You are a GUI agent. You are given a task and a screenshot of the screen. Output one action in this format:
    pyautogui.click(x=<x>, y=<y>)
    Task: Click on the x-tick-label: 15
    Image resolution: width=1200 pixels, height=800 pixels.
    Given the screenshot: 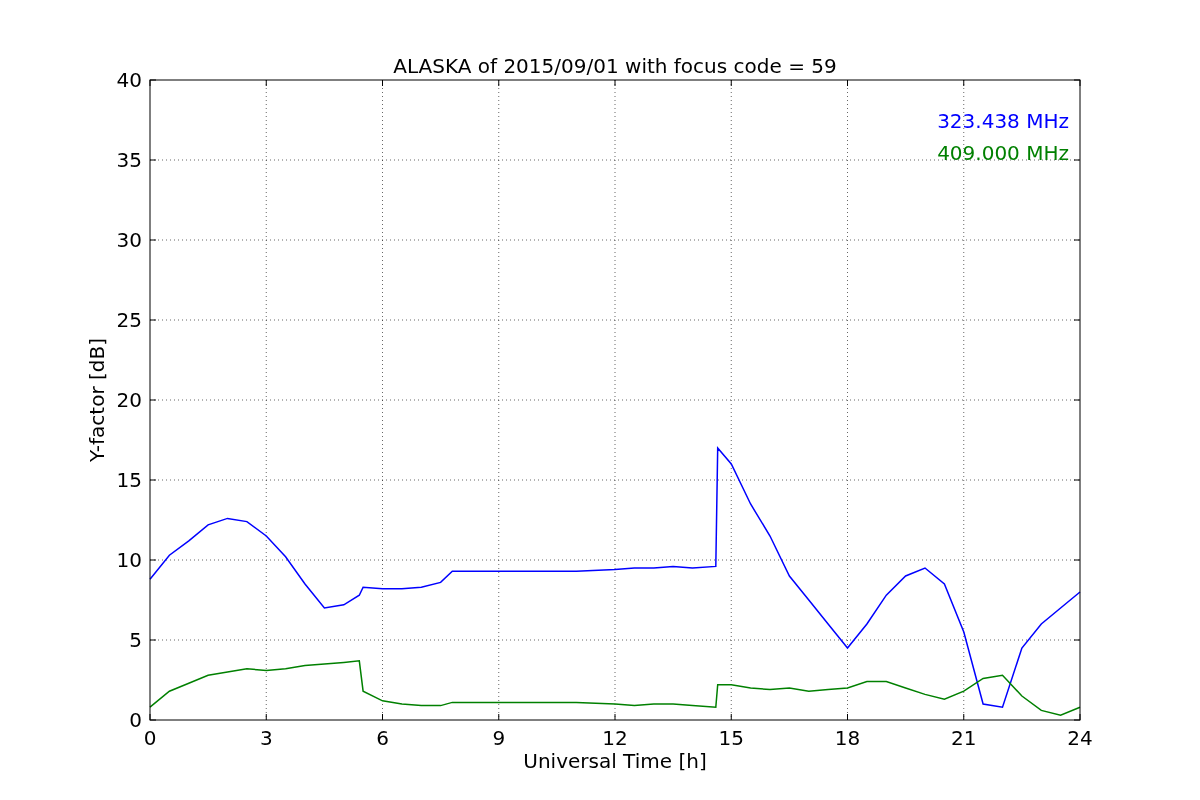 What is the action you would take?
    pyautogui.click(x=731, y=738)
    